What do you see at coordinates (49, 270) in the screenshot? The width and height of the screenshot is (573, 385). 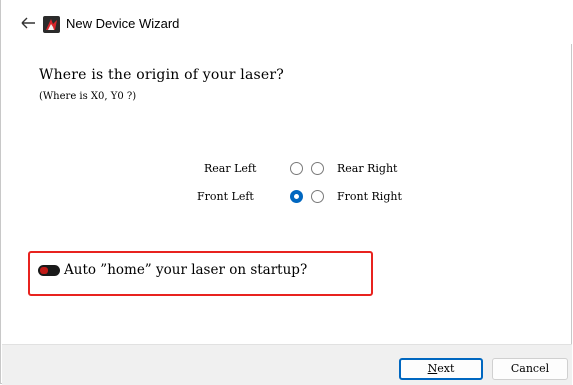 I see `auto-home-toggle` at bounding box center [49, 270].